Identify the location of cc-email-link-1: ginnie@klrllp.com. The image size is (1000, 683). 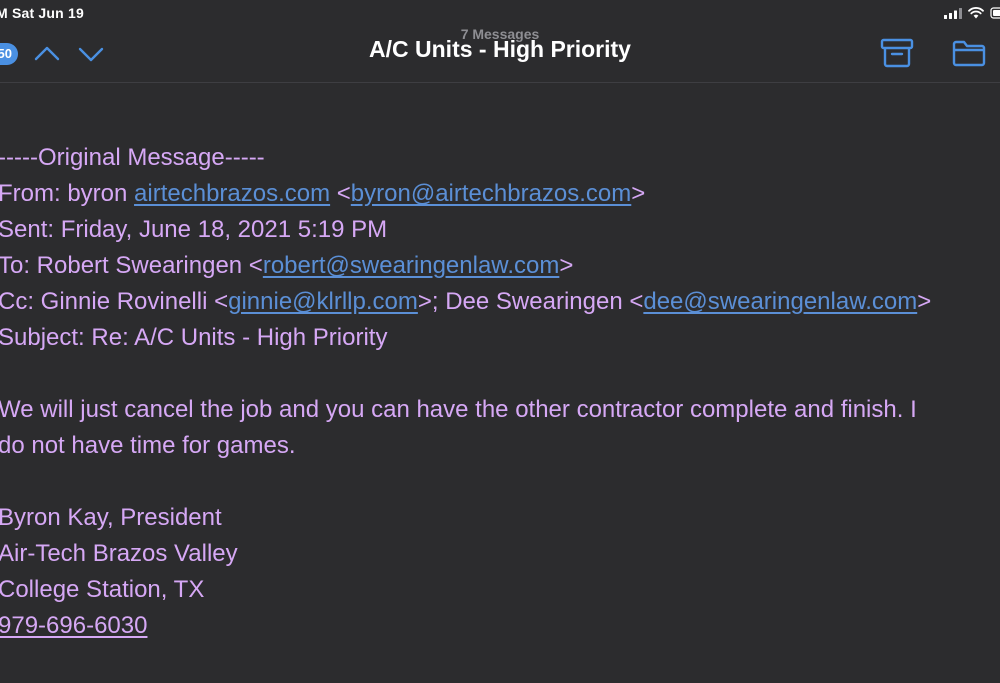
(323, 301).